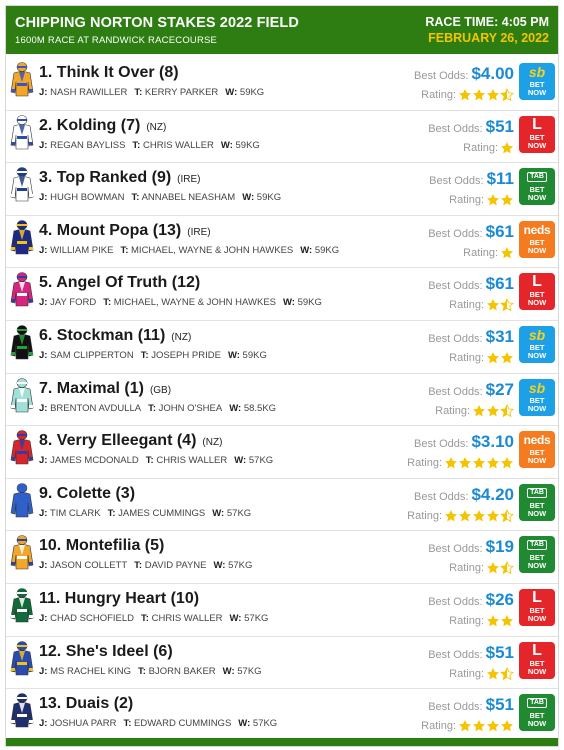  What do you see at coordinates (116, 40) in the screenshot?
I see `race-subtitle: 1600M RACE AT RANDWICK RACECOURSE` at bounding box center [116, 40].